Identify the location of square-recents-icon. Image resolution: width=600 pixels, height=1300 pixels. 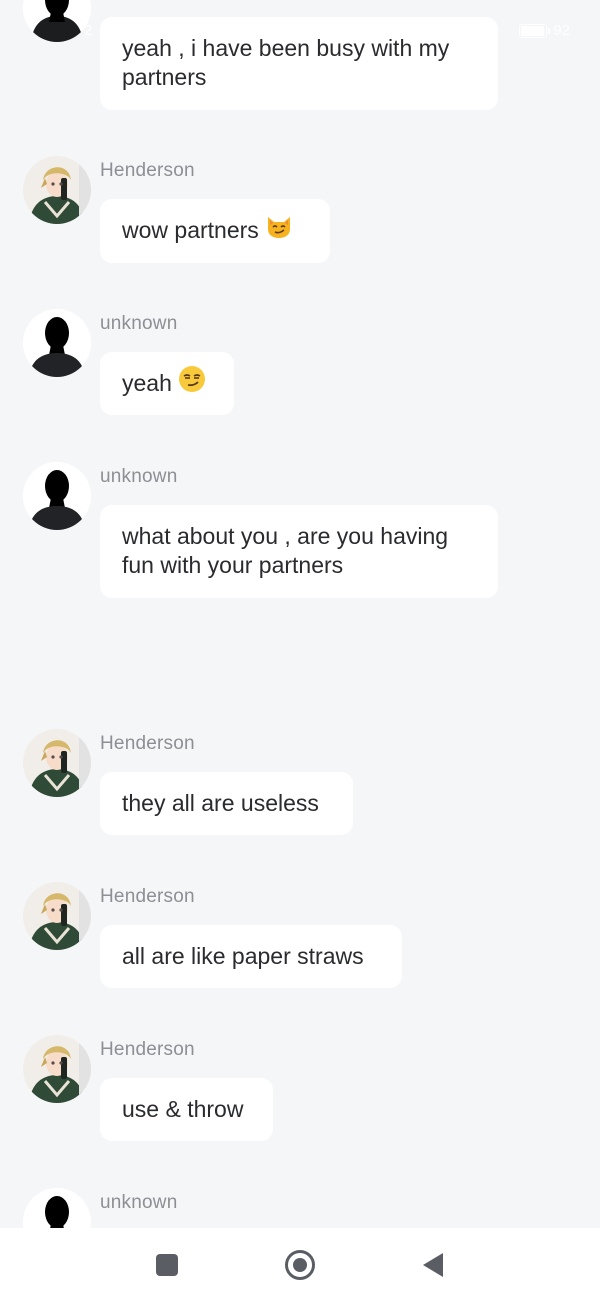
(167, 1265).